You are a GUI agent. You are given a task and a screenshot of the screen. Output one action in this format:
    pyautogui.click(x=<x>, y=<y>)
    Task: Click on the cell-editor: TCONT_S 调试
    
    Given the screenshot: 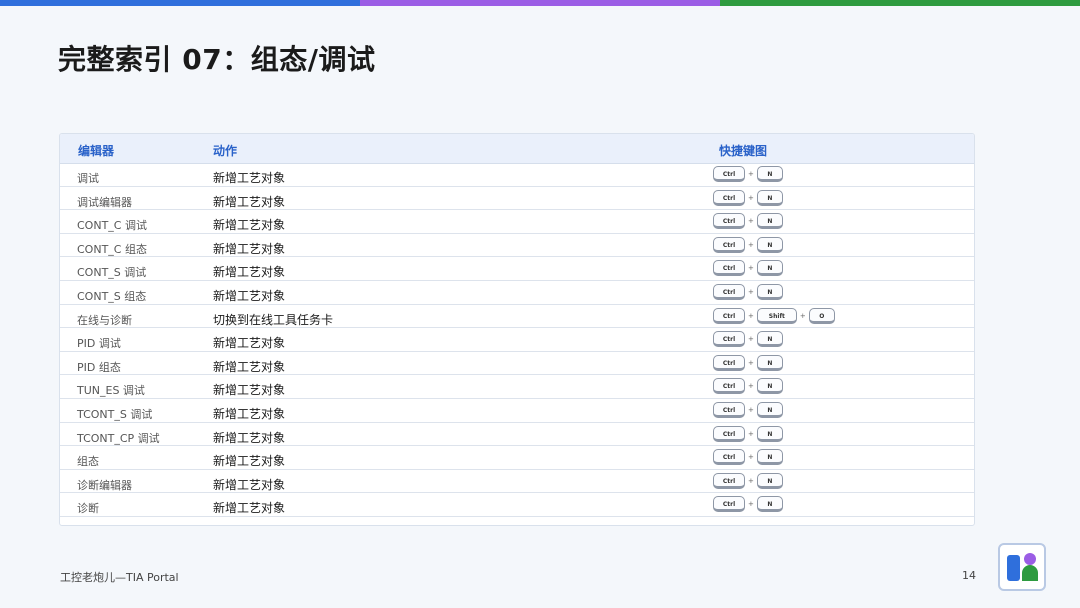 What is the action you would take?
    pyautogui.click(x=115, y=414)
    